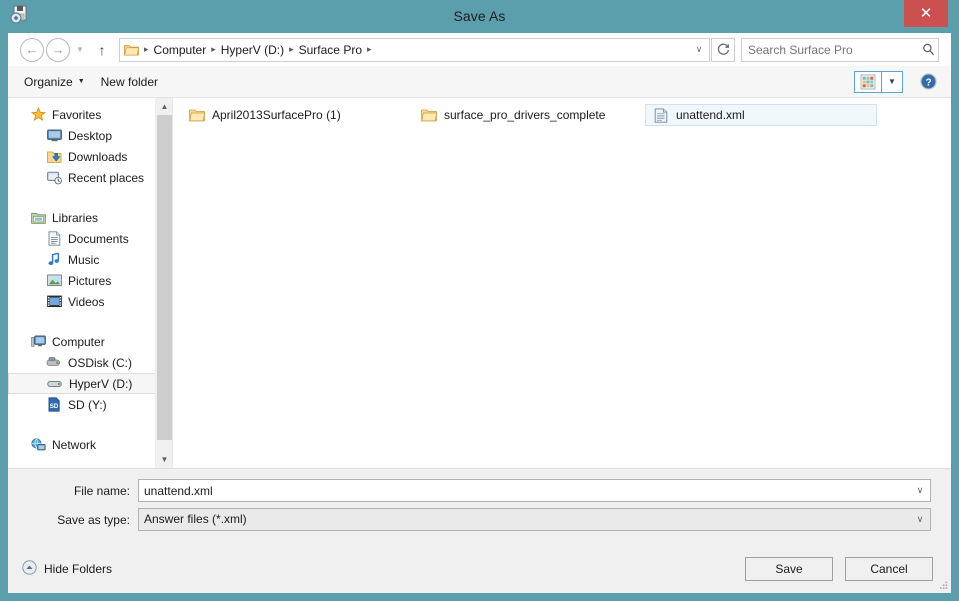 The width and height of the screenshot is (959, 601). I want to click on nav-group-network: Network, so click(90, 444).